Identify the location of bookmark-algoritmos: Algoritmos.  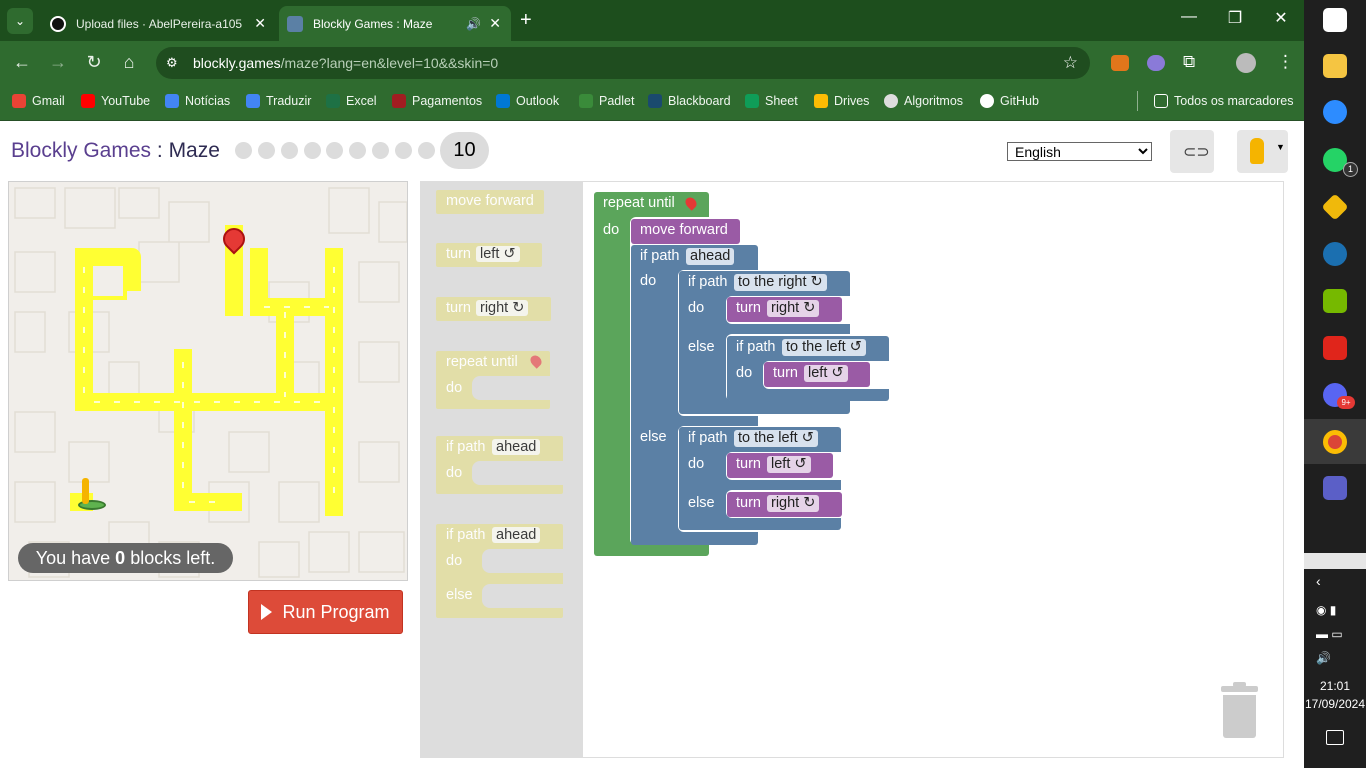
(923, 101).